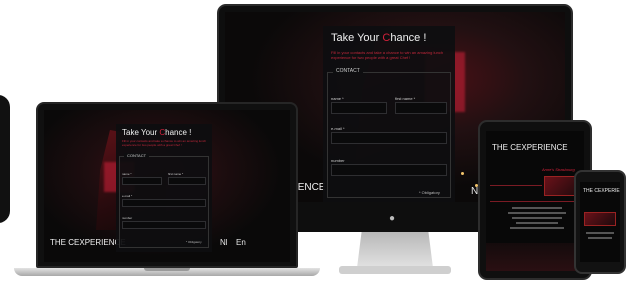 This screenshot has width=626, height=282. What do you see at coordinates (224, 242) in the screenshot?
I see `lang-nl: Nl` at bounding box center [224, 242].